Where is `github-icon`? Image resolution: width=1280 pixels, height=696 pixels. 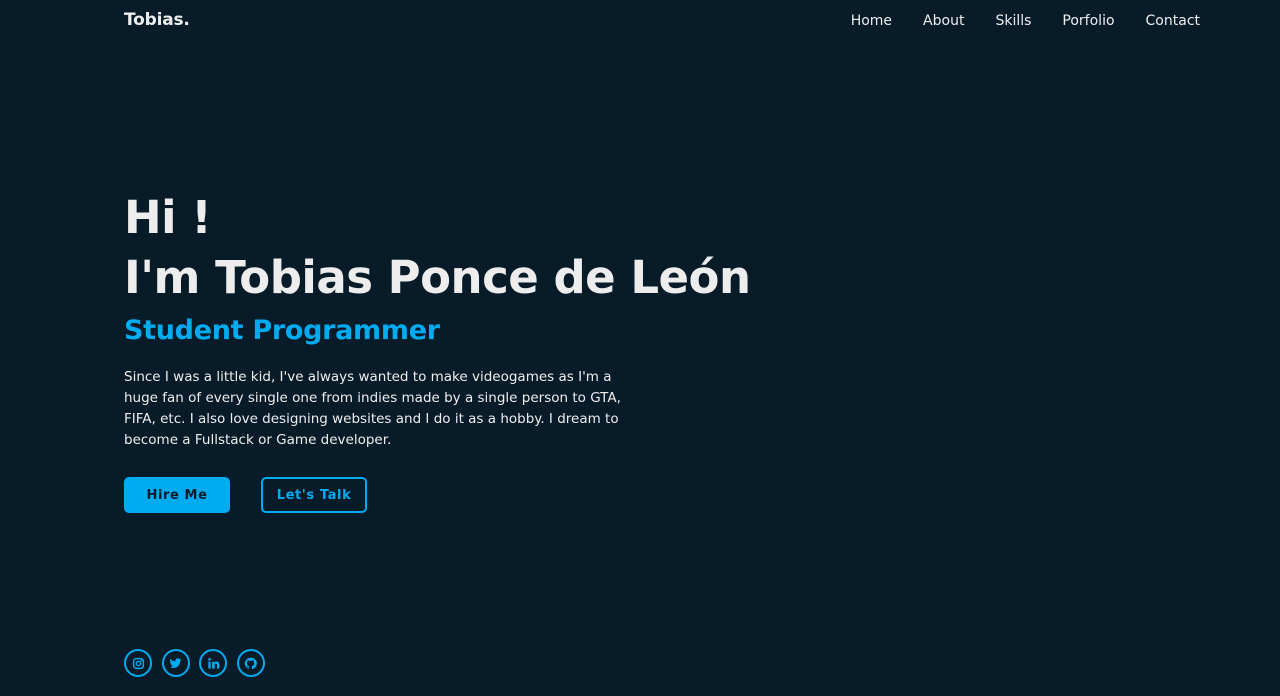 github-icon is located at coordinates (250, 663).